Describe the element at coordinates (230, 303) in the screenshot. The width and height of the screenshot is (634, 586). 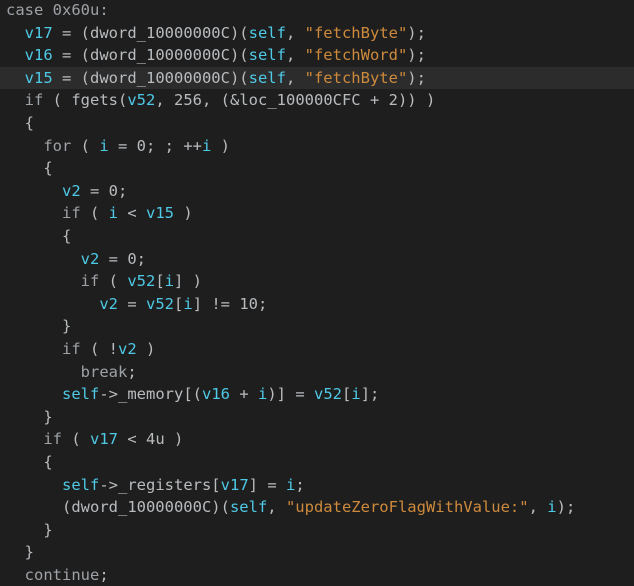
I see `code-token: ] != 10;` at that location.